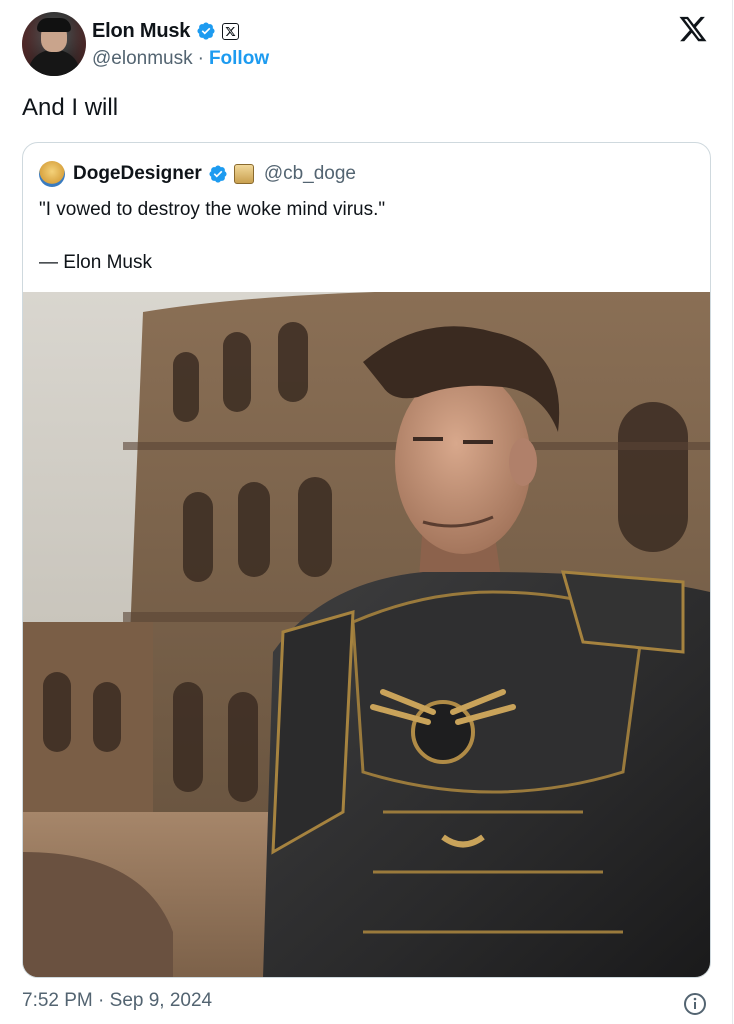 The height and width of the screenshot is (1024, 734). Describe the element at coordinates (231, 31) in the screenshot. I see `x-affiliate-badge-icon` at that location.